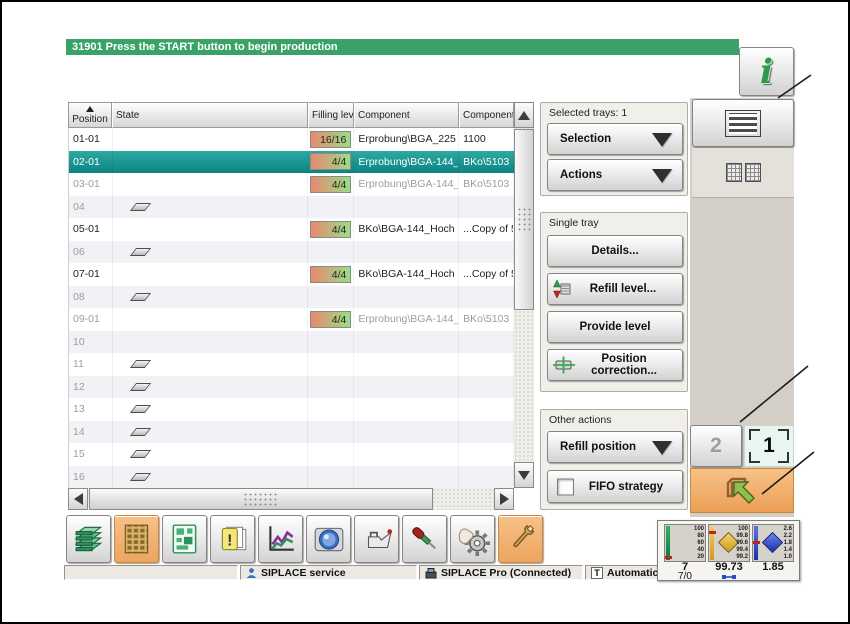 This screenshot has width=850, height=624. Describe the element at coordinates (586, 139) in the screenshot. I see `selection-label: Selection` at that location.